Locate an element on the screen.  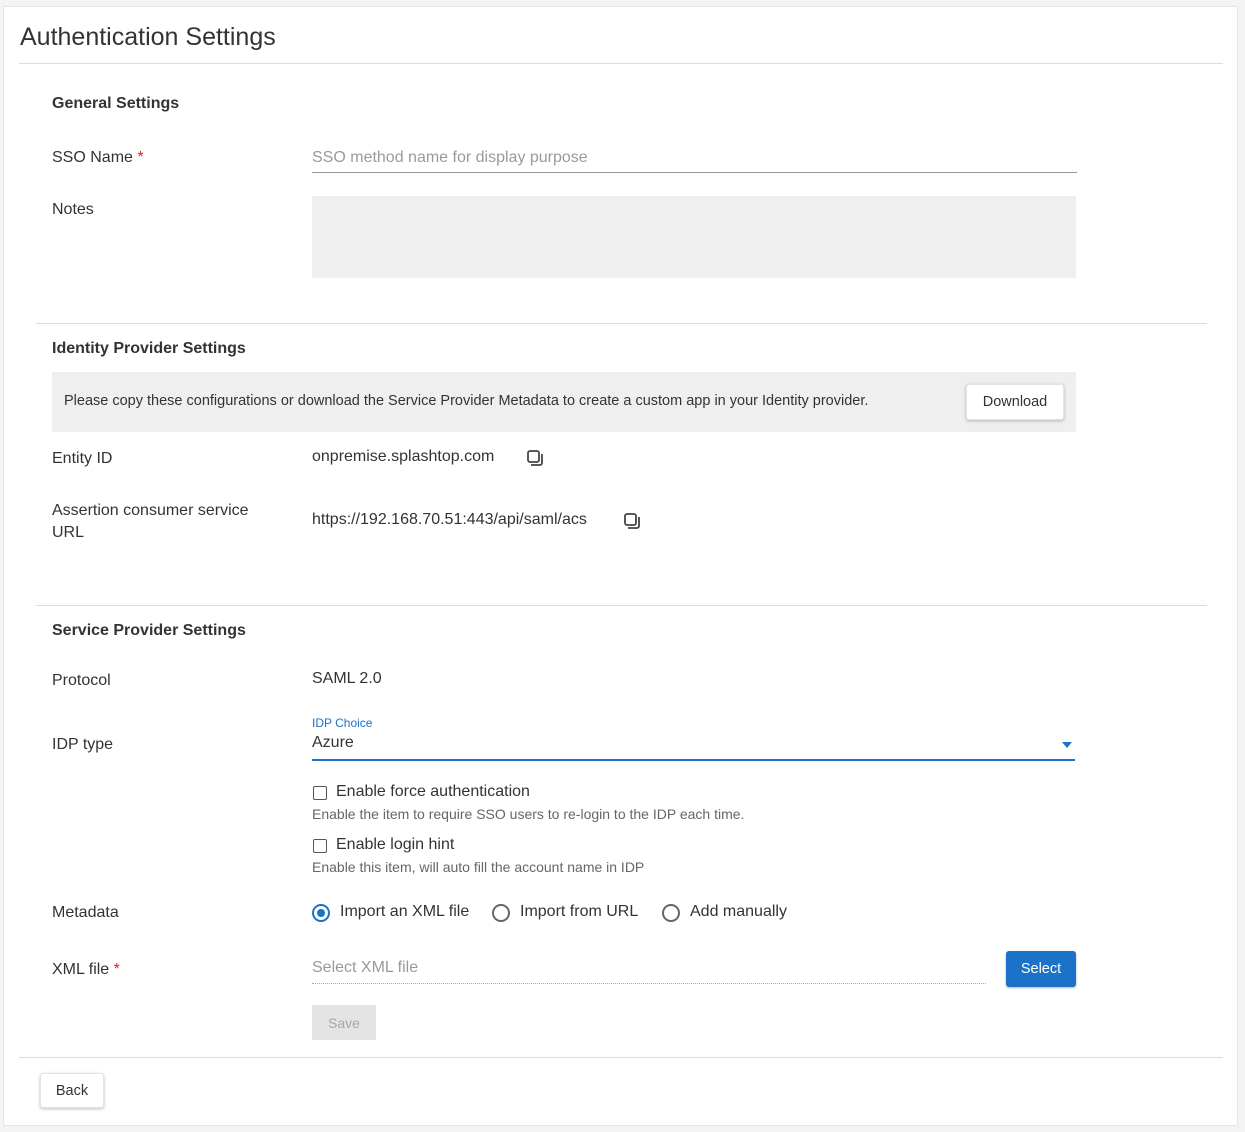
back-button: Back is located at coordinates (72, 1090).